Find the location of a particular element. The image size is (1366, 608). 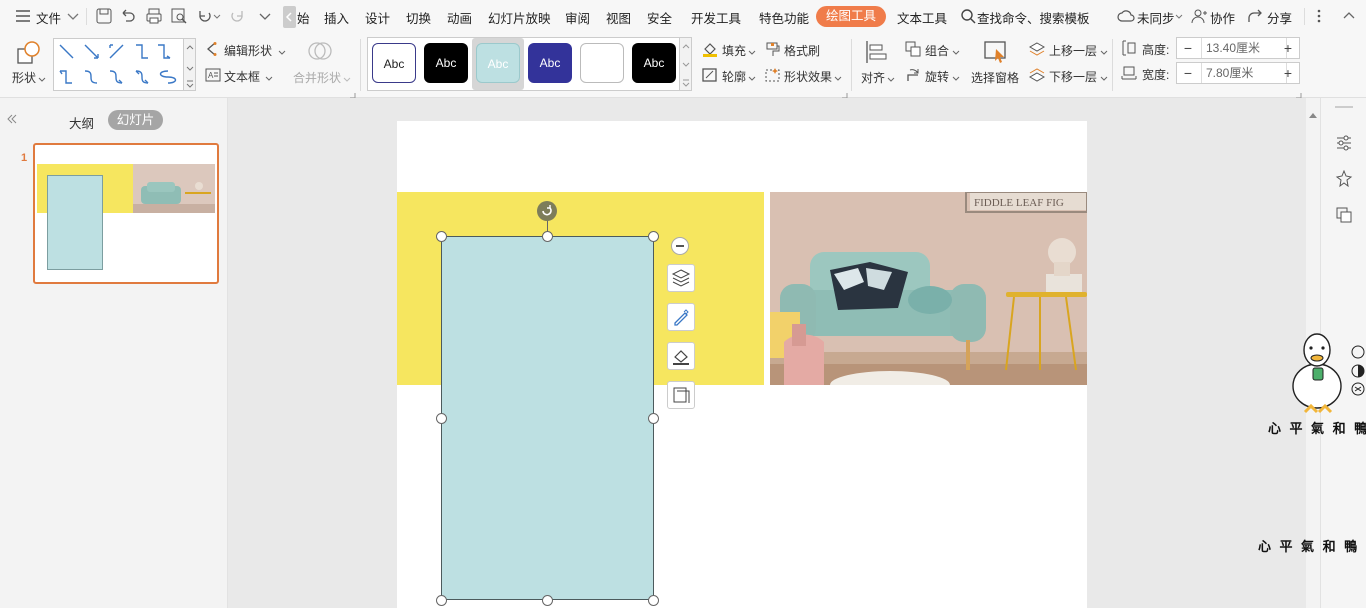

outline-button: 轮廓 is located at coordinates (734, 76).